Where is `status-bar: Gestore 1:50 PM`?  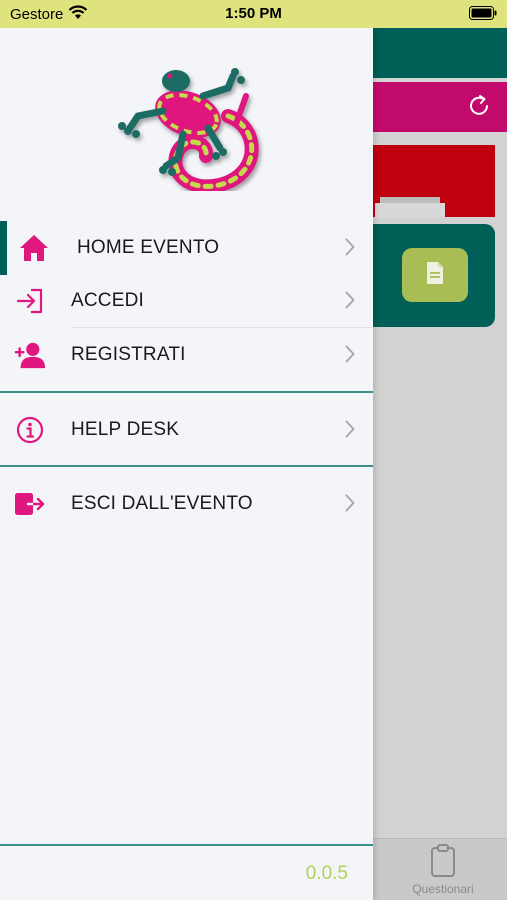
status-bar: Gestore 1:50 PM is located at coordinates (253, 14).